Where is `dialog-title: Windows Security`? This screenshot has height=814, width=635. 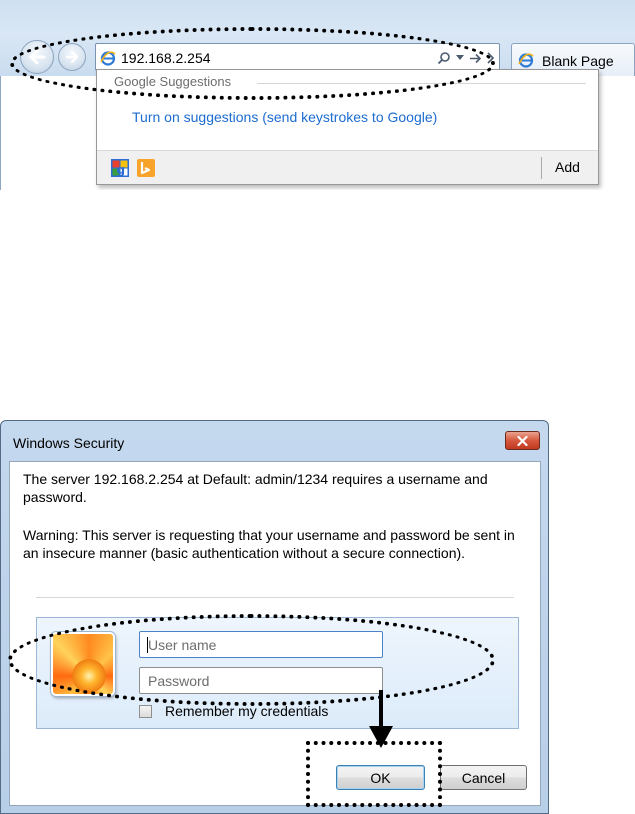
dialog-title: Windows Security is located at coordinates (69, 443).